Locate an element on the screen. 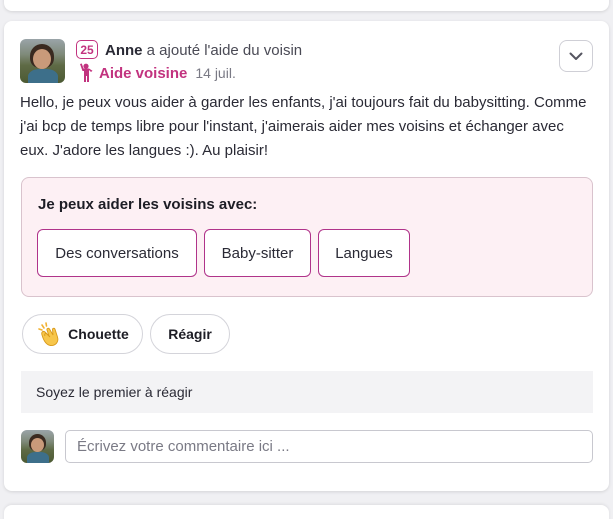  author-name: Anne is located at coordinates (124, 50).